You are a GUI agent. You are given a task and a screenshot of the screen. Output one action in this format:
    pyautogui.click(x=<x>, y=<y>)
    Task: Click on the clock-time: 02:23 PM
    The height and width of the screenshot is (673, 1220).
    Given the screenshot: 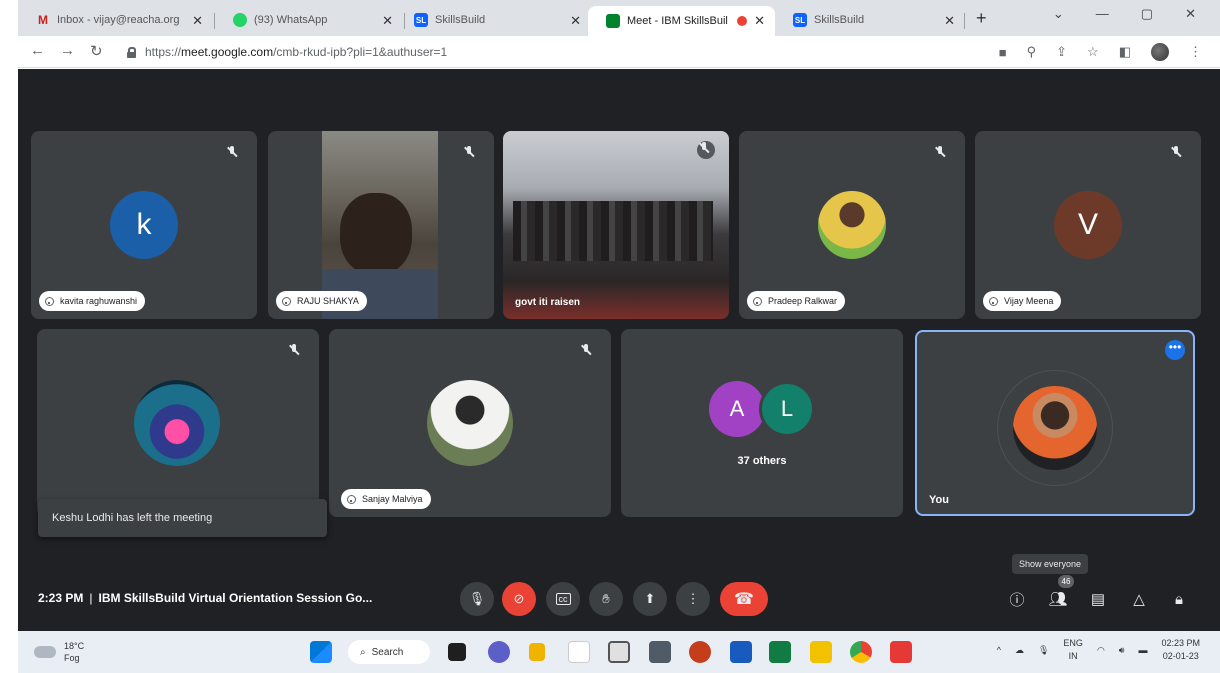 What is the action you would take?
    pyautogui.click(x=1180, y=643)
    